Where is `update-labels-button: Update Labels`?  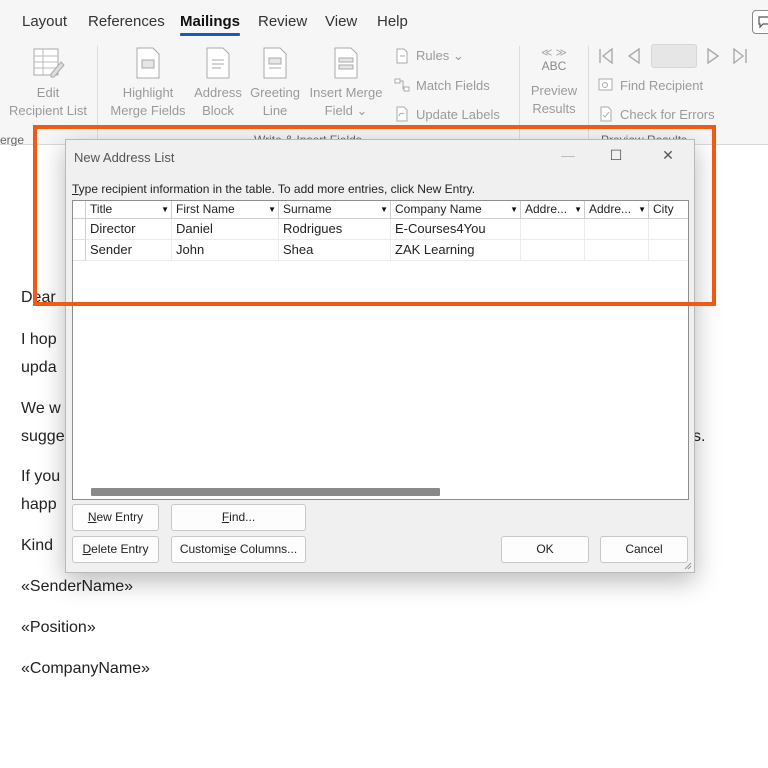
update-labels-button: Update Labels is located at coordinates (447, 114).